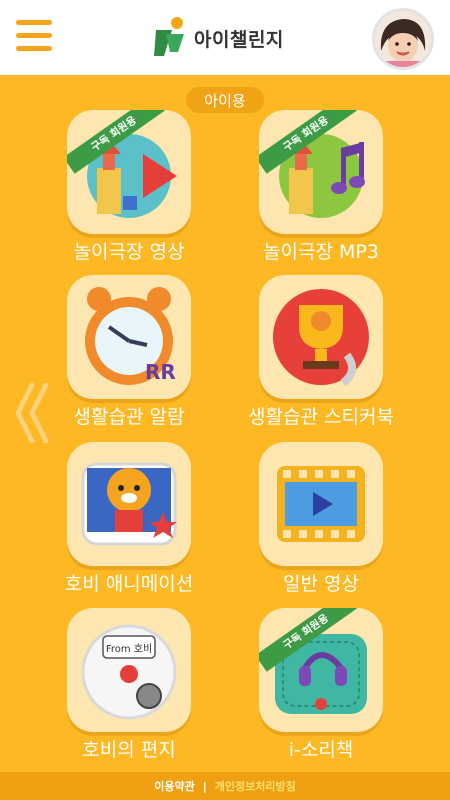  I want to click on tile-label: i-소리책, so click(321, 750).